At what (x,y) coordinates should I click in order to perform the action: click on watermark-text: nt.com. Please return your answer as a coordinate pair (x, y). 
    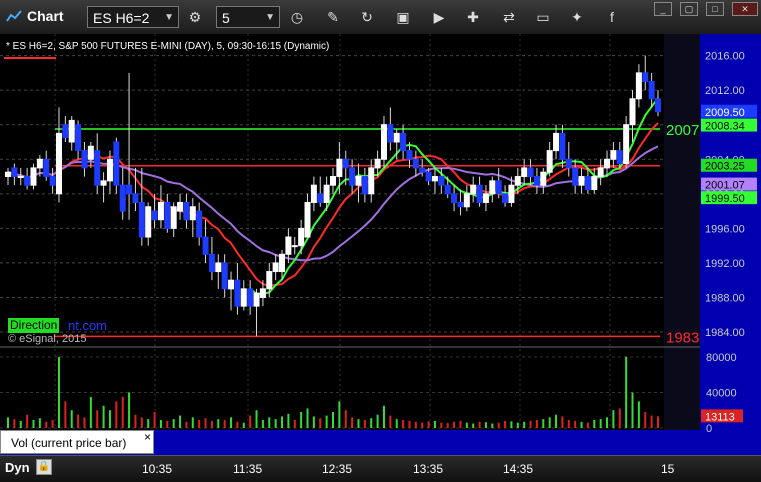
    Looking at the image, I should click on (88, 325).